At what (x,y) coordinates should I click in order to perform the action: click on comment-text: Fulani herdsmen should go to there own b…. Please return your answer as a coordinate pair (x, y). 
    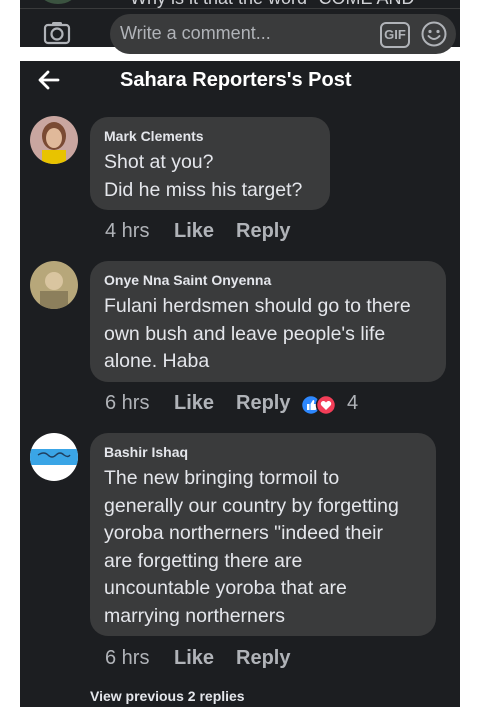
    Looking at the image, I should click on (257, 334).